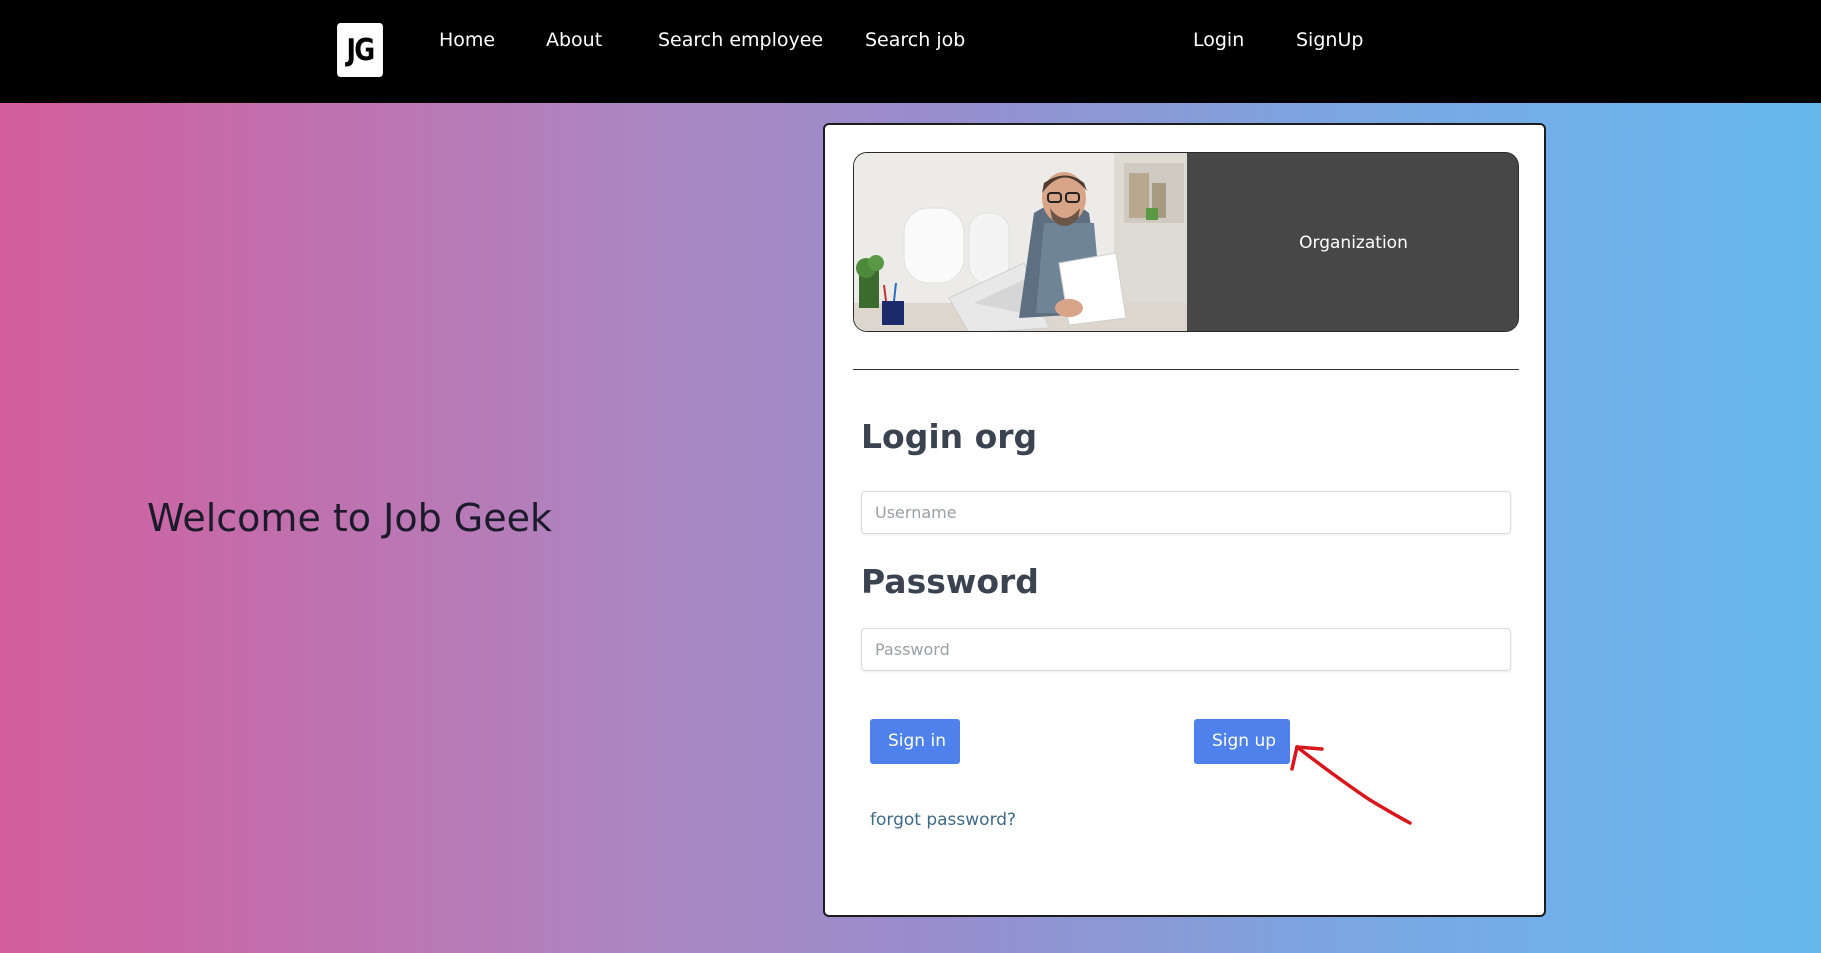  I want to click on nav-link-home: Home, so click(467, 40).